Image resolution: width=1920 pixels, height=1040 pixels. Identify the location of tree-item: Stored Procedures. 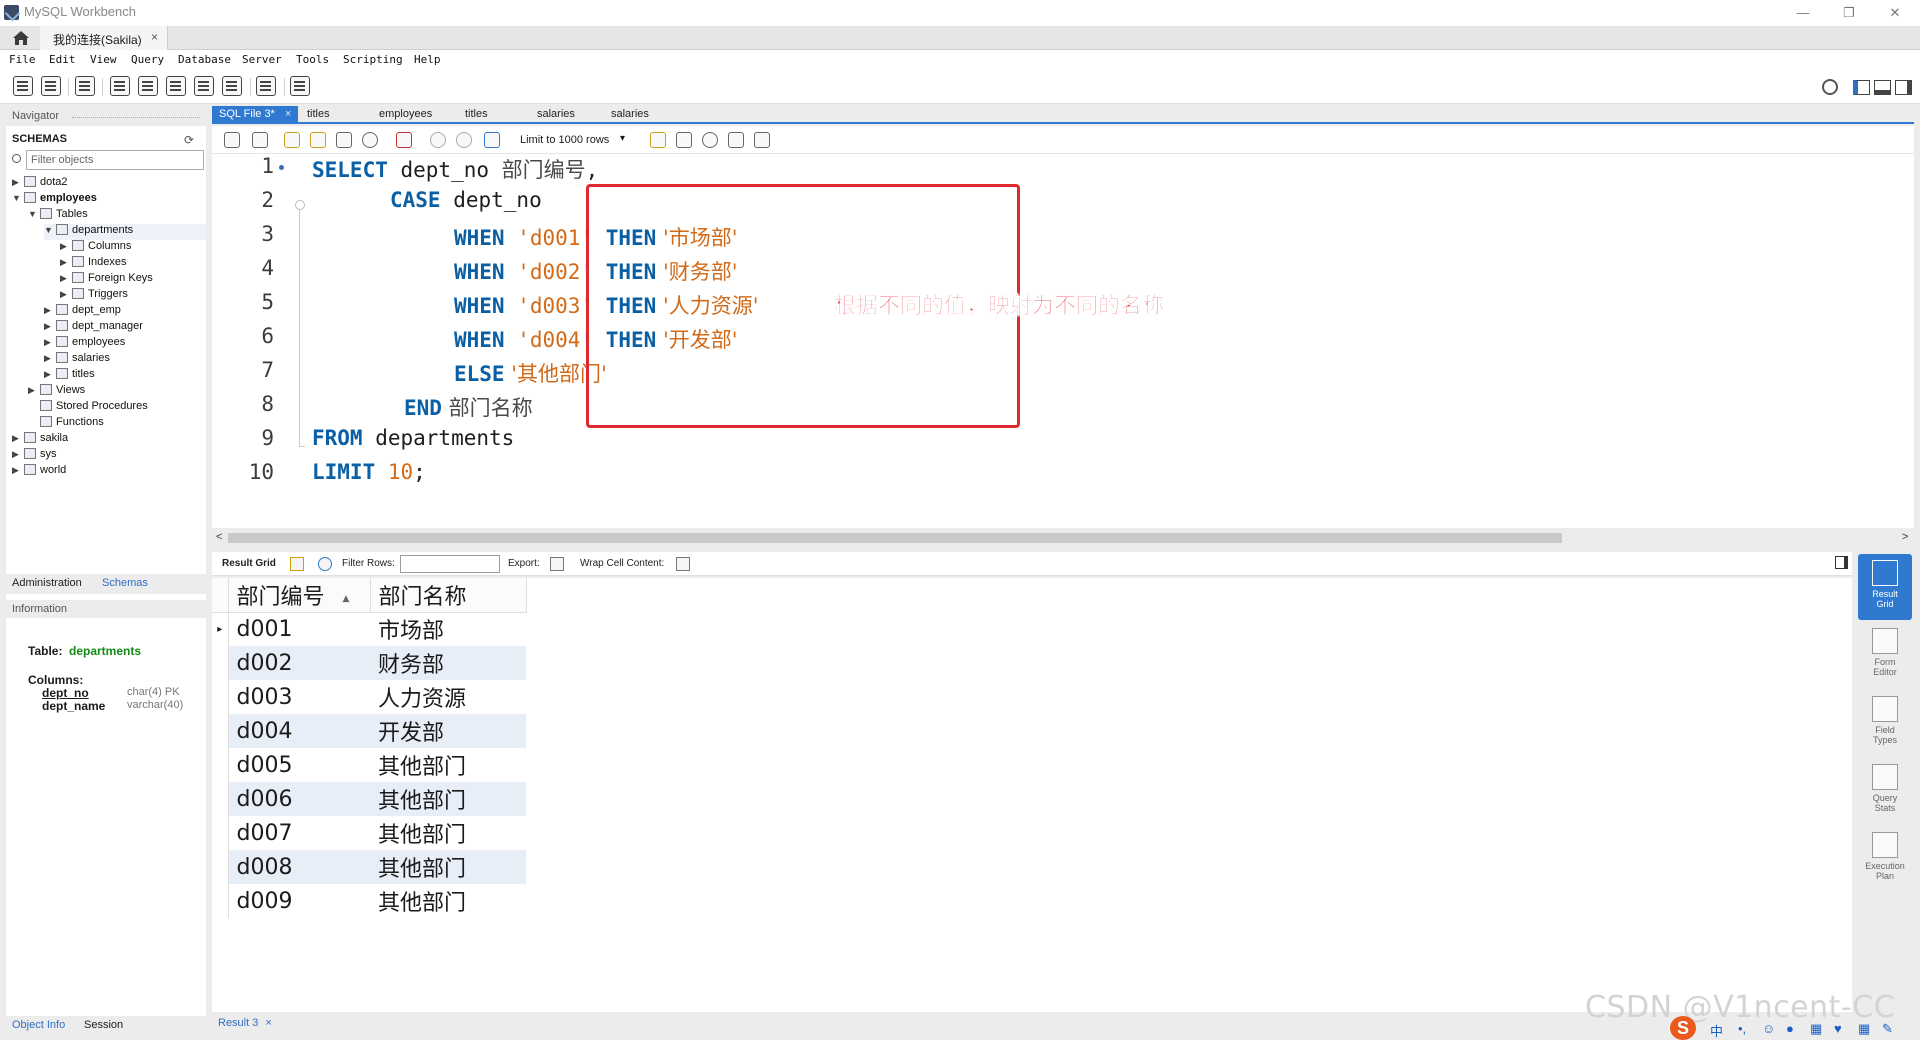
(117, 408).